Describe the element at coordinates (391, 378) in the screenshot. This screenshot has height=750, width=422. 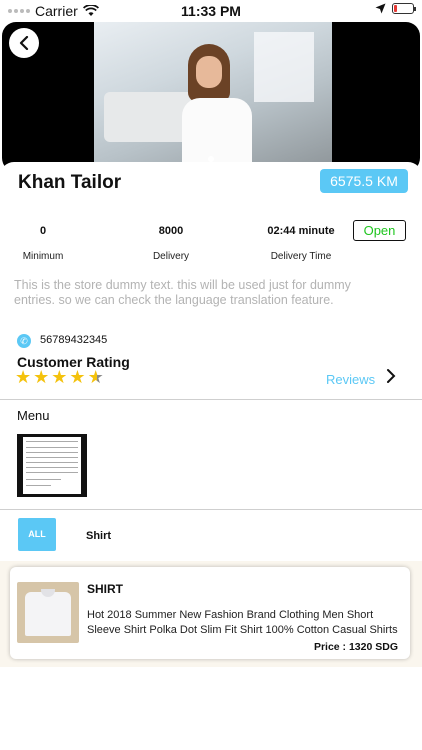
I see `chevron-right-icon` at that location.